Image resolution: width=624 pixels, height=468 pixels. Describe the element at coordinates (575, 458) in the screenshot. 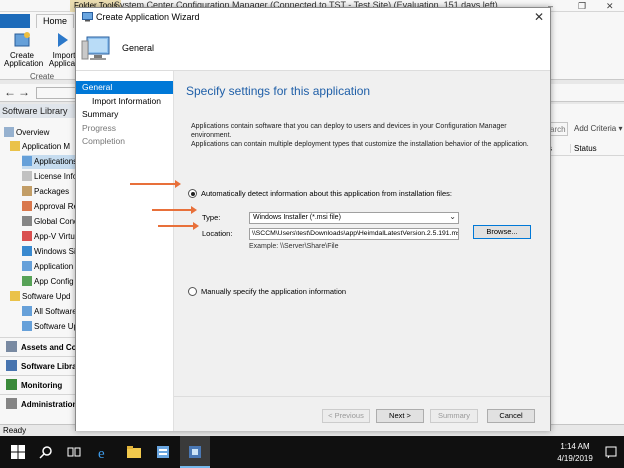

I see `clock-date: 4/19/2019` at that location.